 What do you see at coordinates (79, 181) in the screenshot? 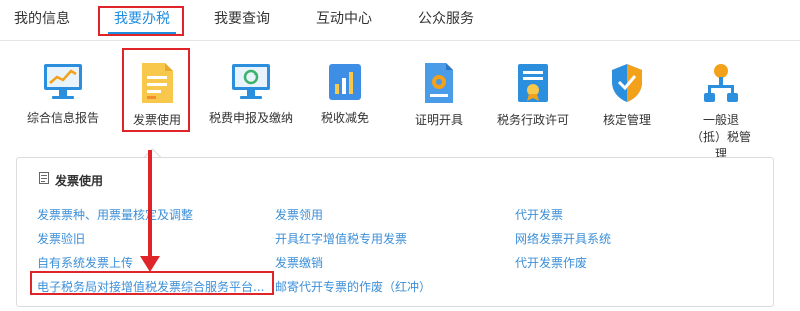
I see `panel-title: 发票使用` at bounding box center [79, 181].